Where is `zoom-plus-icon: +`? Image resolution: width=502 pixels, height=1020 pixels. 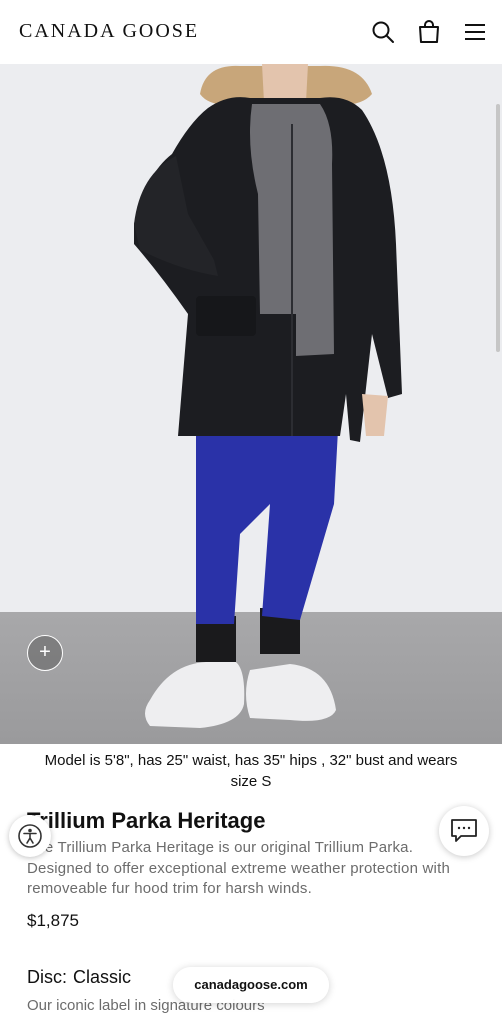 zoom-plus-icon: + is located at coordinates (45, 653).